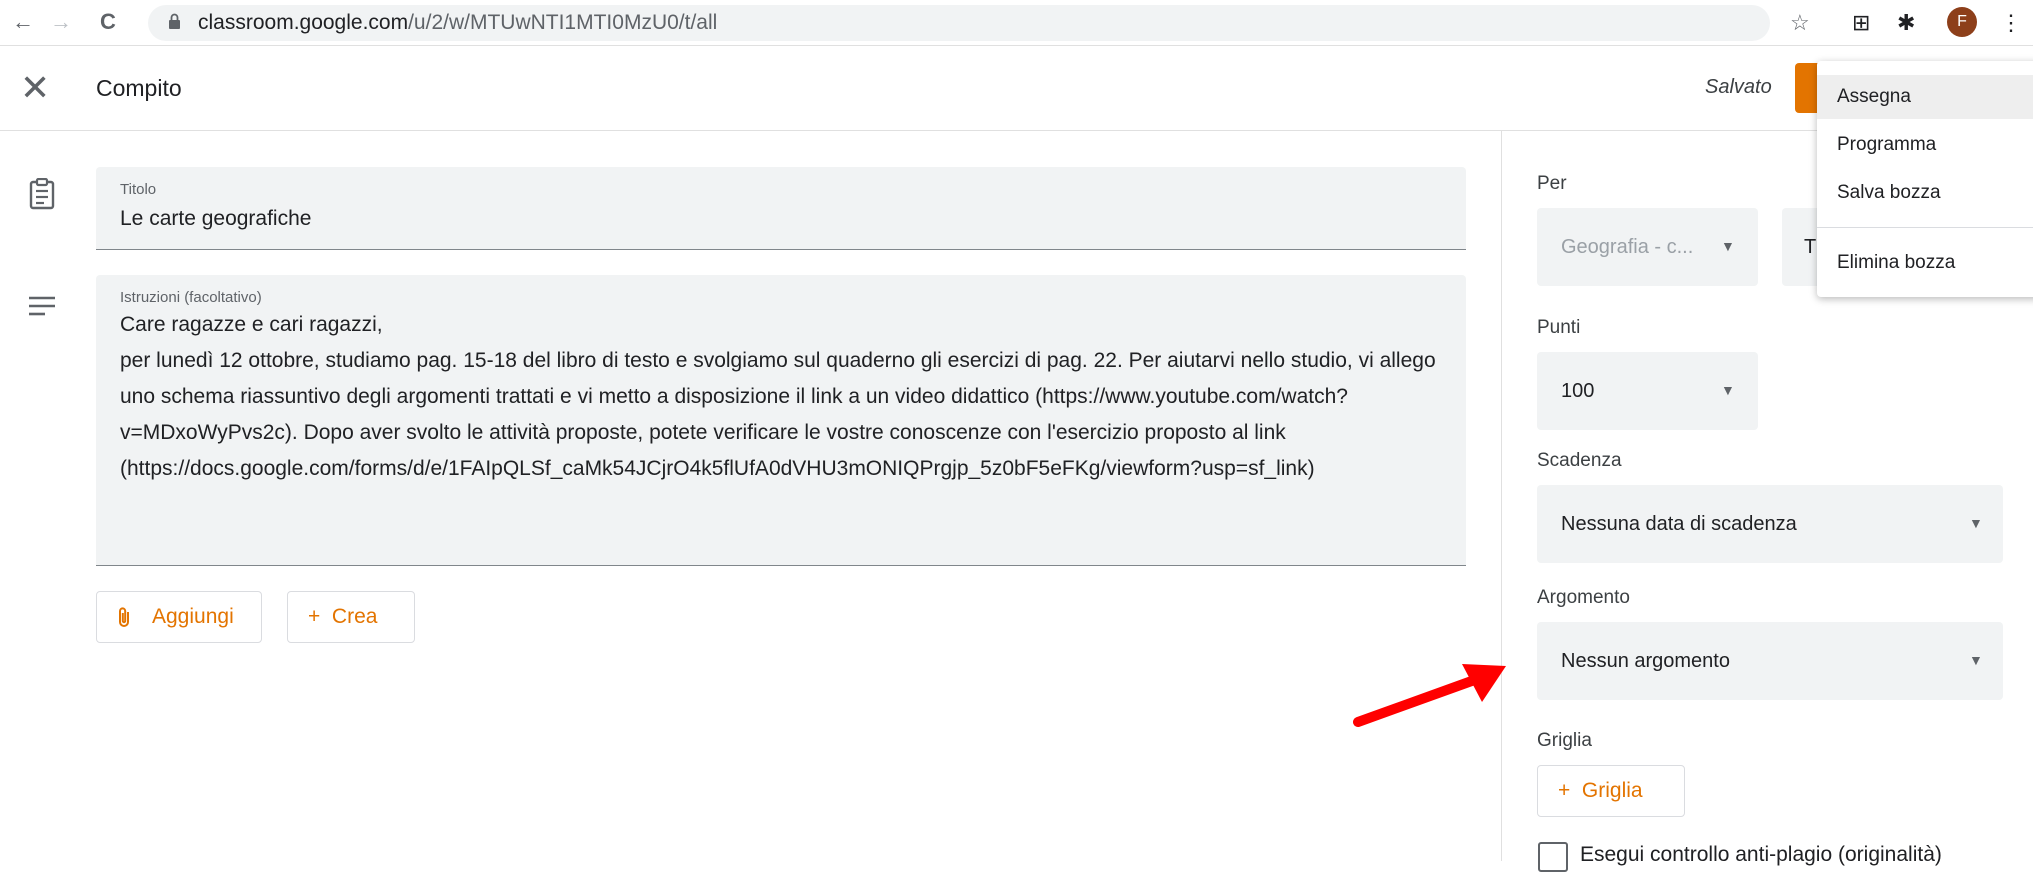  What do you see at coordinates (1564, 740) in the screenshot?
I see `rubric-label: Griglia` at bounding box center [1564, 740].